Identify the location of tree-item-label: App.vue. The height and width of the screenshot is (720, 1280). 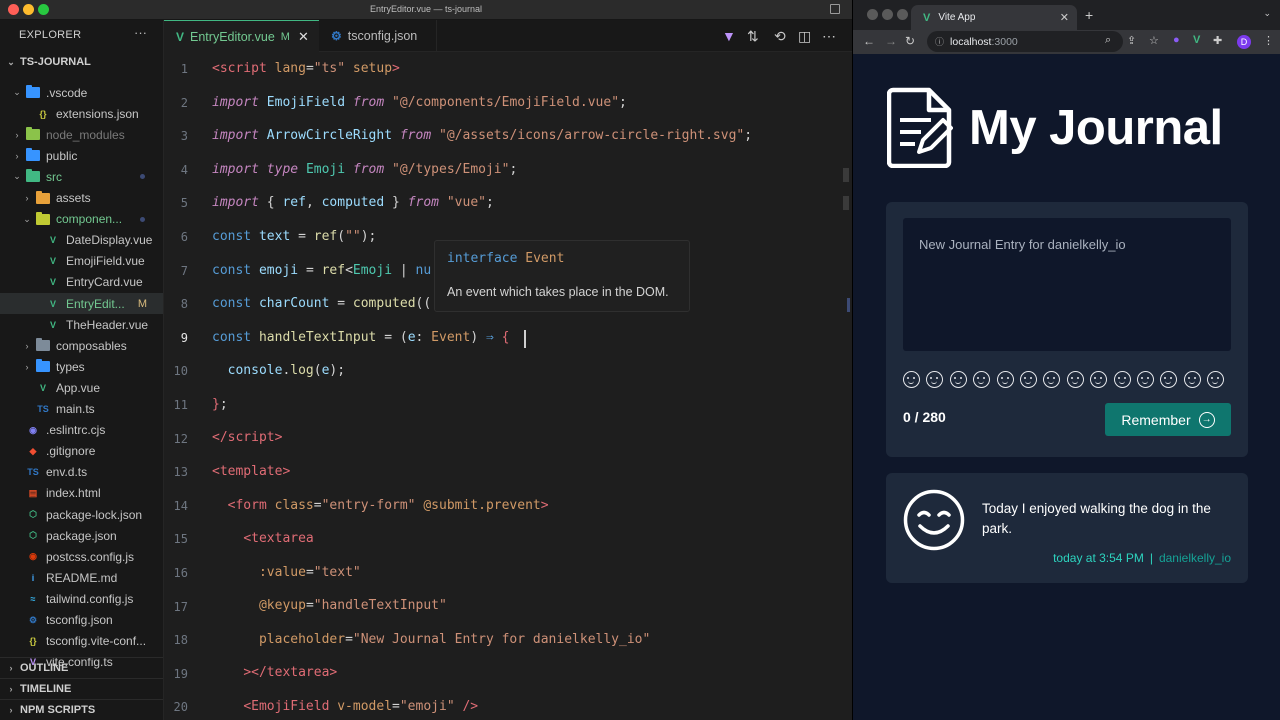
(78, 387).